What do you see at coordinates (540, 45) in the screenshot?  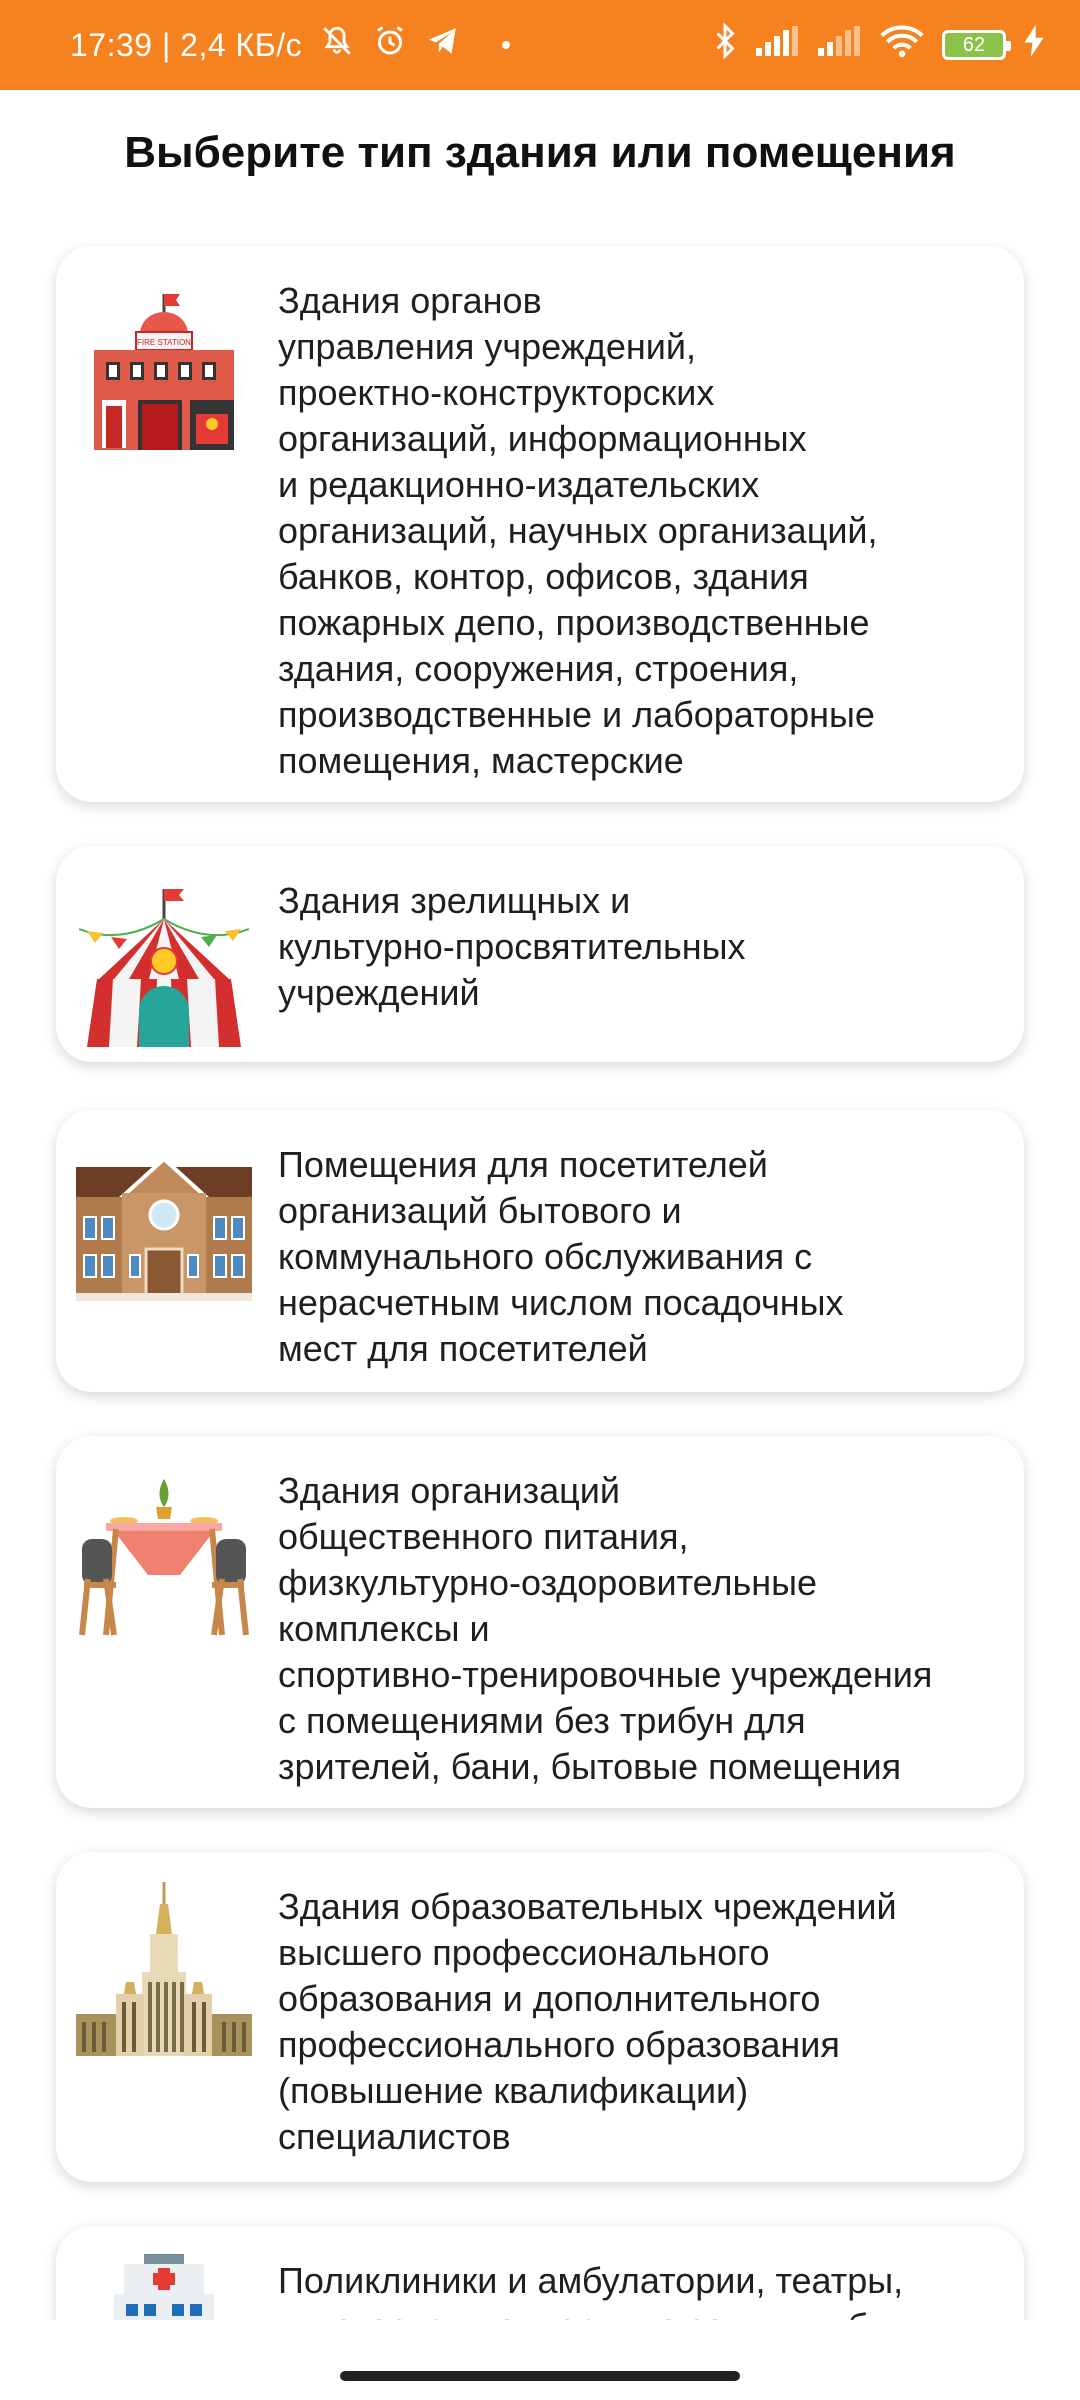 I see `status-bar: 17:39 | 2,4 КБ/с 62` at bounding box center [540, 45].